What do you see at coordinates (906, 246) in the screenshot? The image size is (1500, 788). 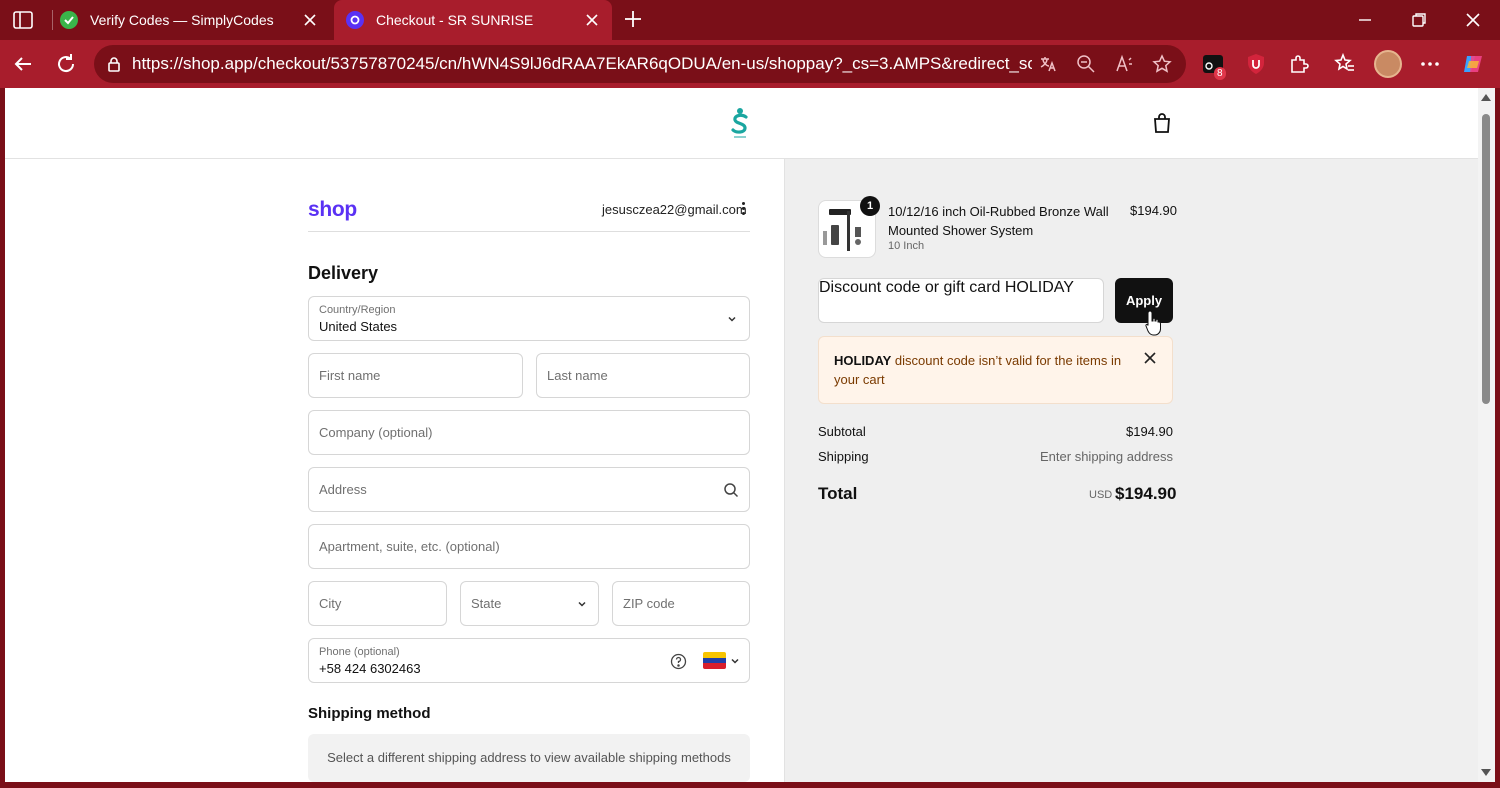 I see `product-variant: 10 Inch` at bounding box center [906, 246].